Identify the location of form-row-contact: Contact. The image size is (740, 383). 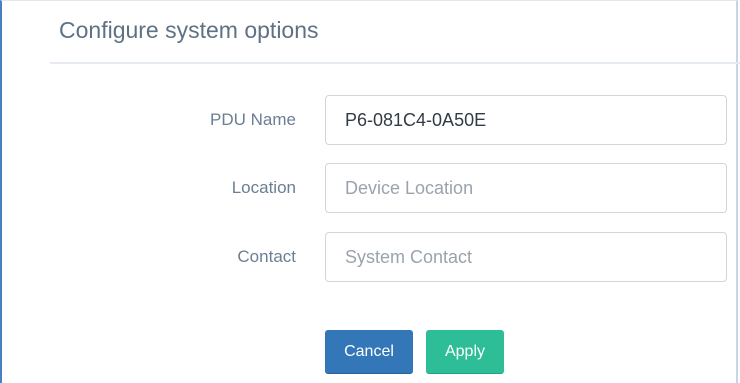
(371, 257).